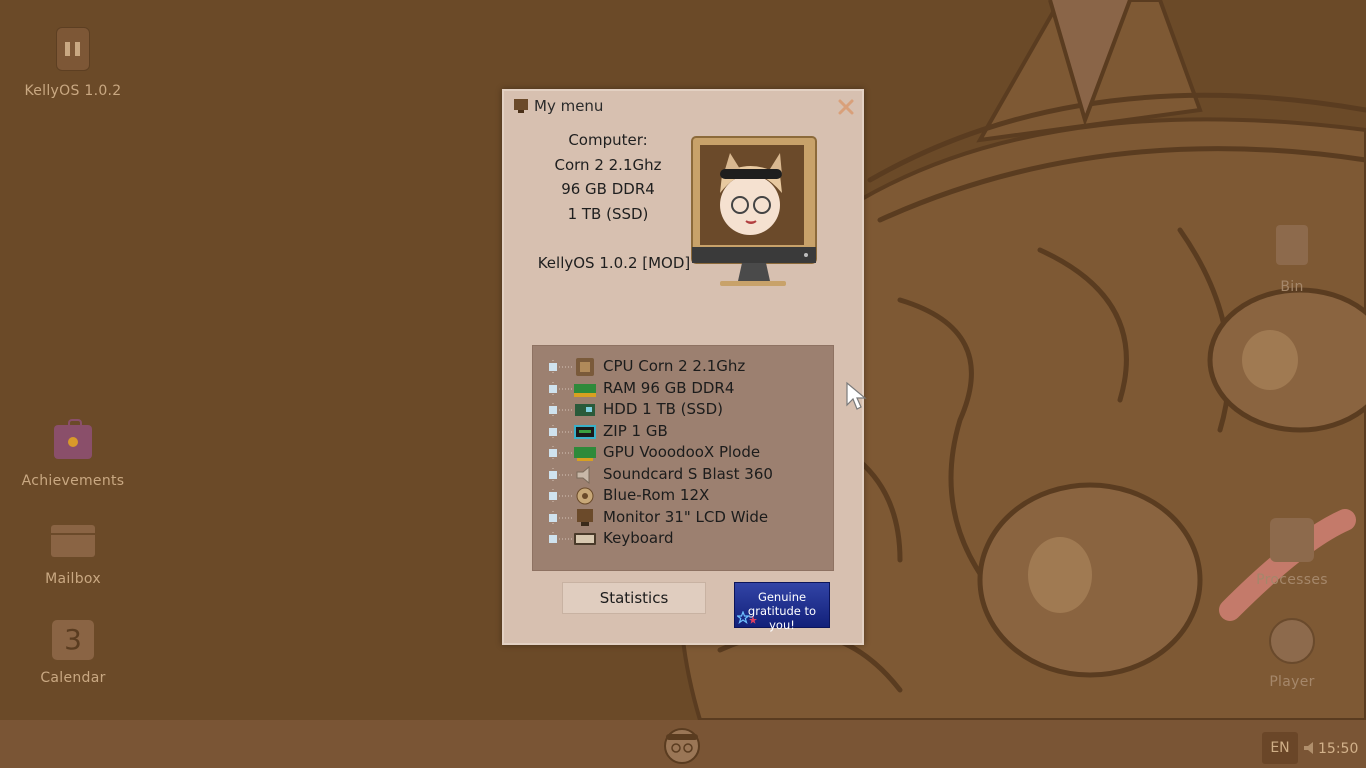 The image size is (1366, 768). I want to click on hdd-icon, so click(585, 410).